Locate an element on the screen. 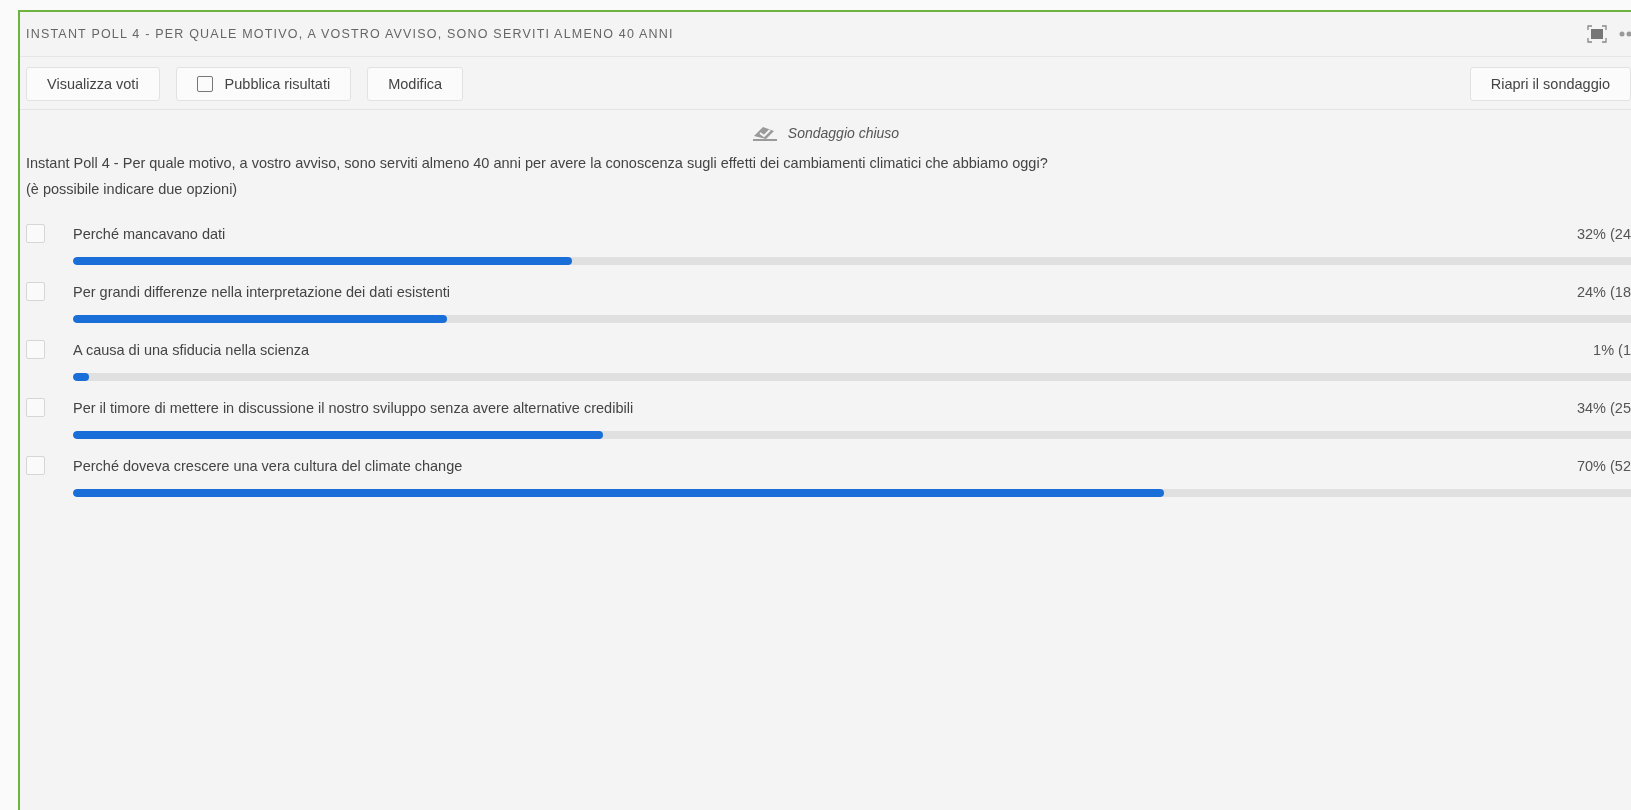 The image size is (1631, 810). option-result: 70% (52 is located at coordinates (1604, 465).